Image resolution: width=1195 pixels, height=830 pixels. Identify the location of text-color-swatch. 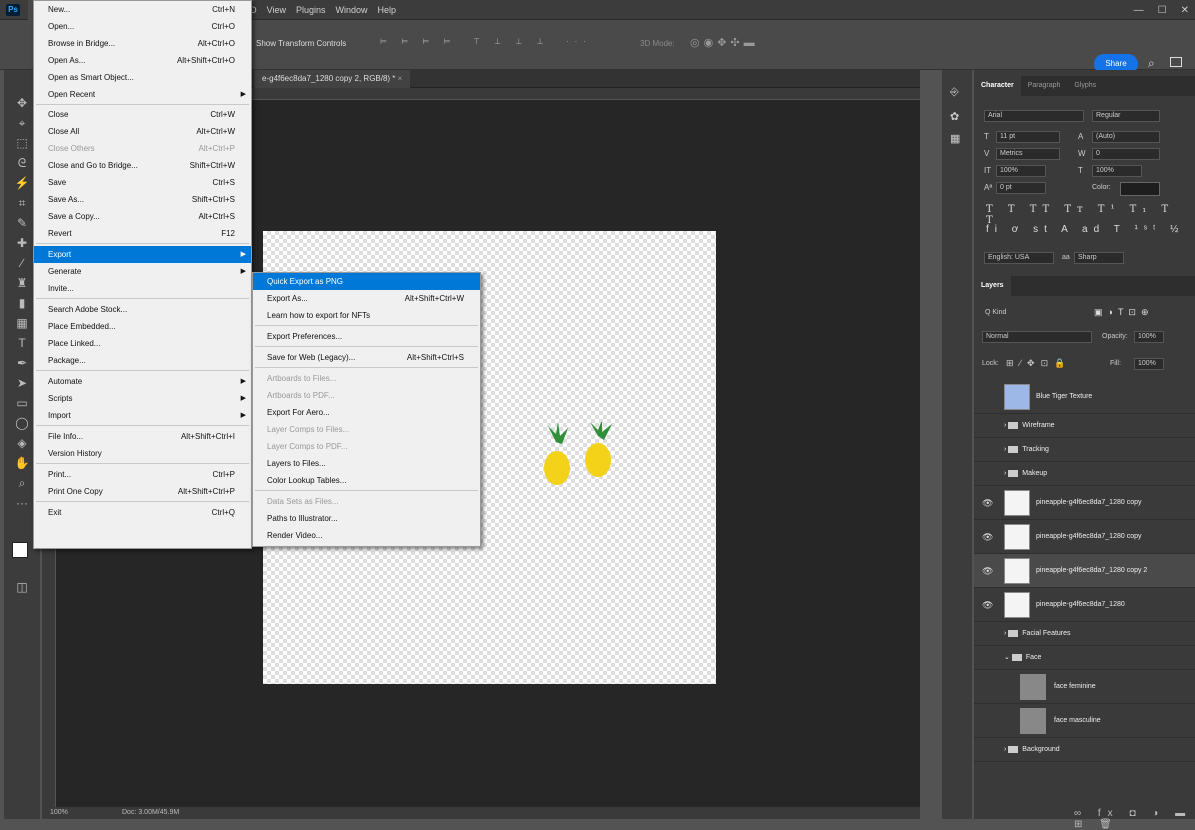
(1140, 189).